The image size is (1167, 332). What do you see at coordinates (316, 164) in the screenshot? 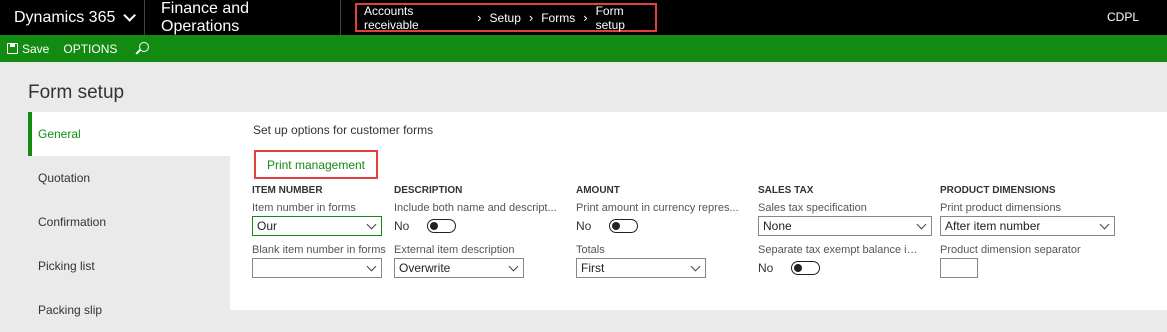
I see `print-management-button: Print management` at bounding box center [316, 164].